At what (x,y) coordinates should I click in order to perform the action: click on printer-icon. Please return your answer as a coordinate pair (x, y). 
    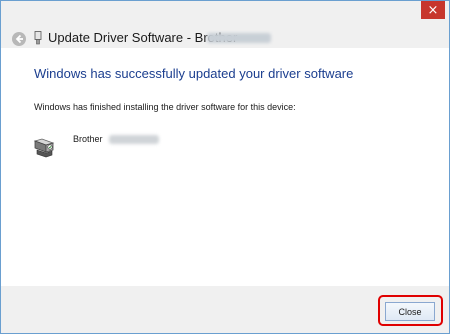
    Looking at the image, I should click on (44, 148).